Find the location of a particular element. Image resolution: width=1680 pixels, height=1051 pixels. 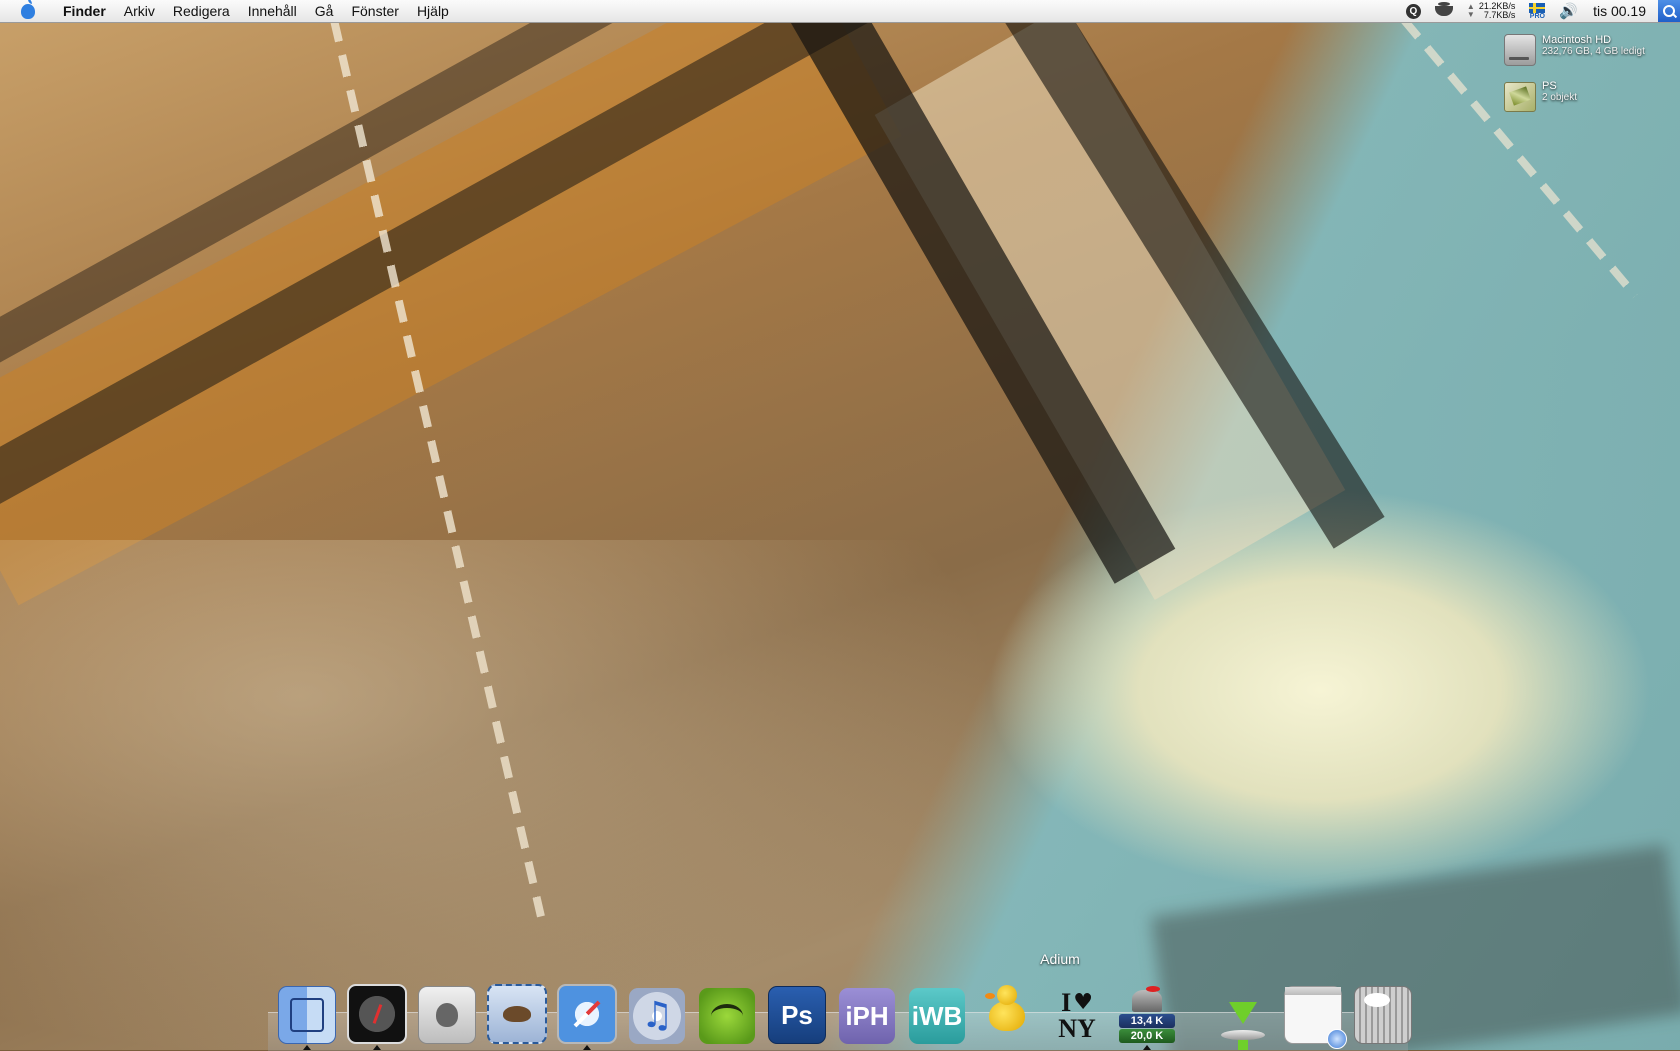

menu-extras: Q ▲ ▼ 21.2KB/s 7.7KB/s PRO 🔊 tis 00.19 is located at coordinates (1539, 11).